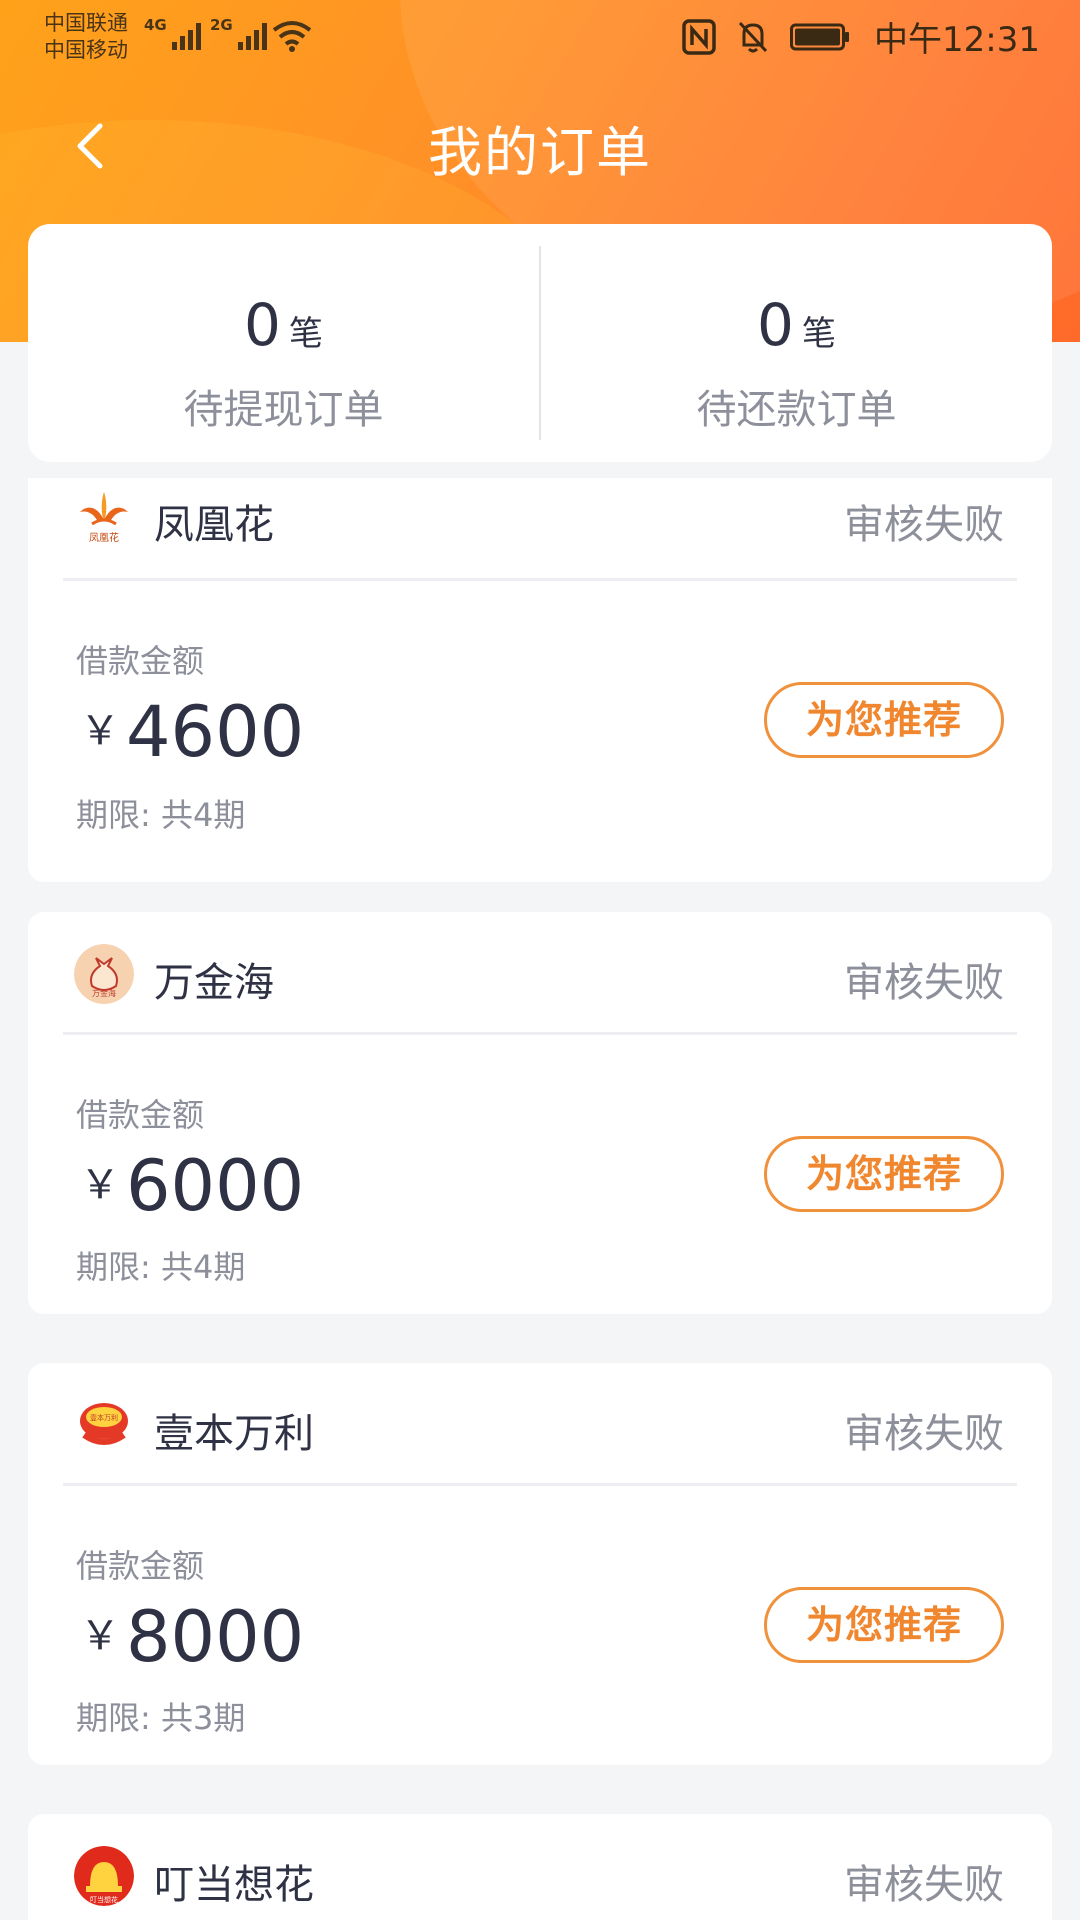 This screenshot has height=1920, width=1080. What do you see at coordinates (104, 993) in the screenshot?
I see `svg-text: 万金海` at bounding box center [104, 993].